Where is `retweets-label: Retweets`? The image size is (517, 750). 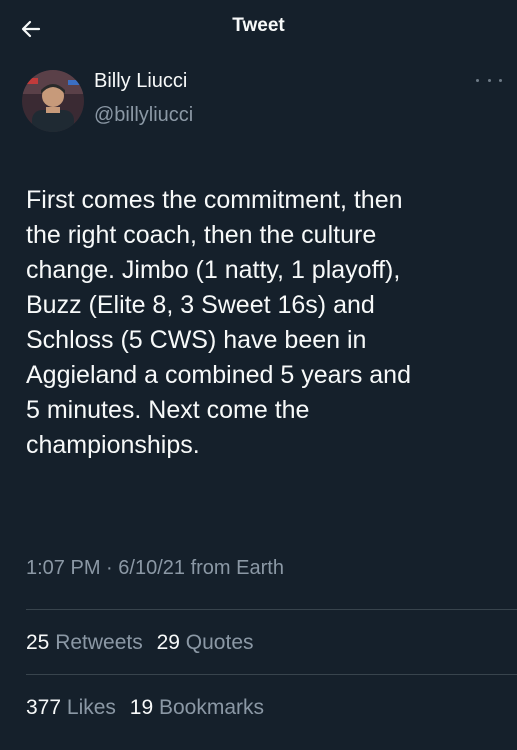 retweets-label: Retweets is located at coordinates (99, 642).